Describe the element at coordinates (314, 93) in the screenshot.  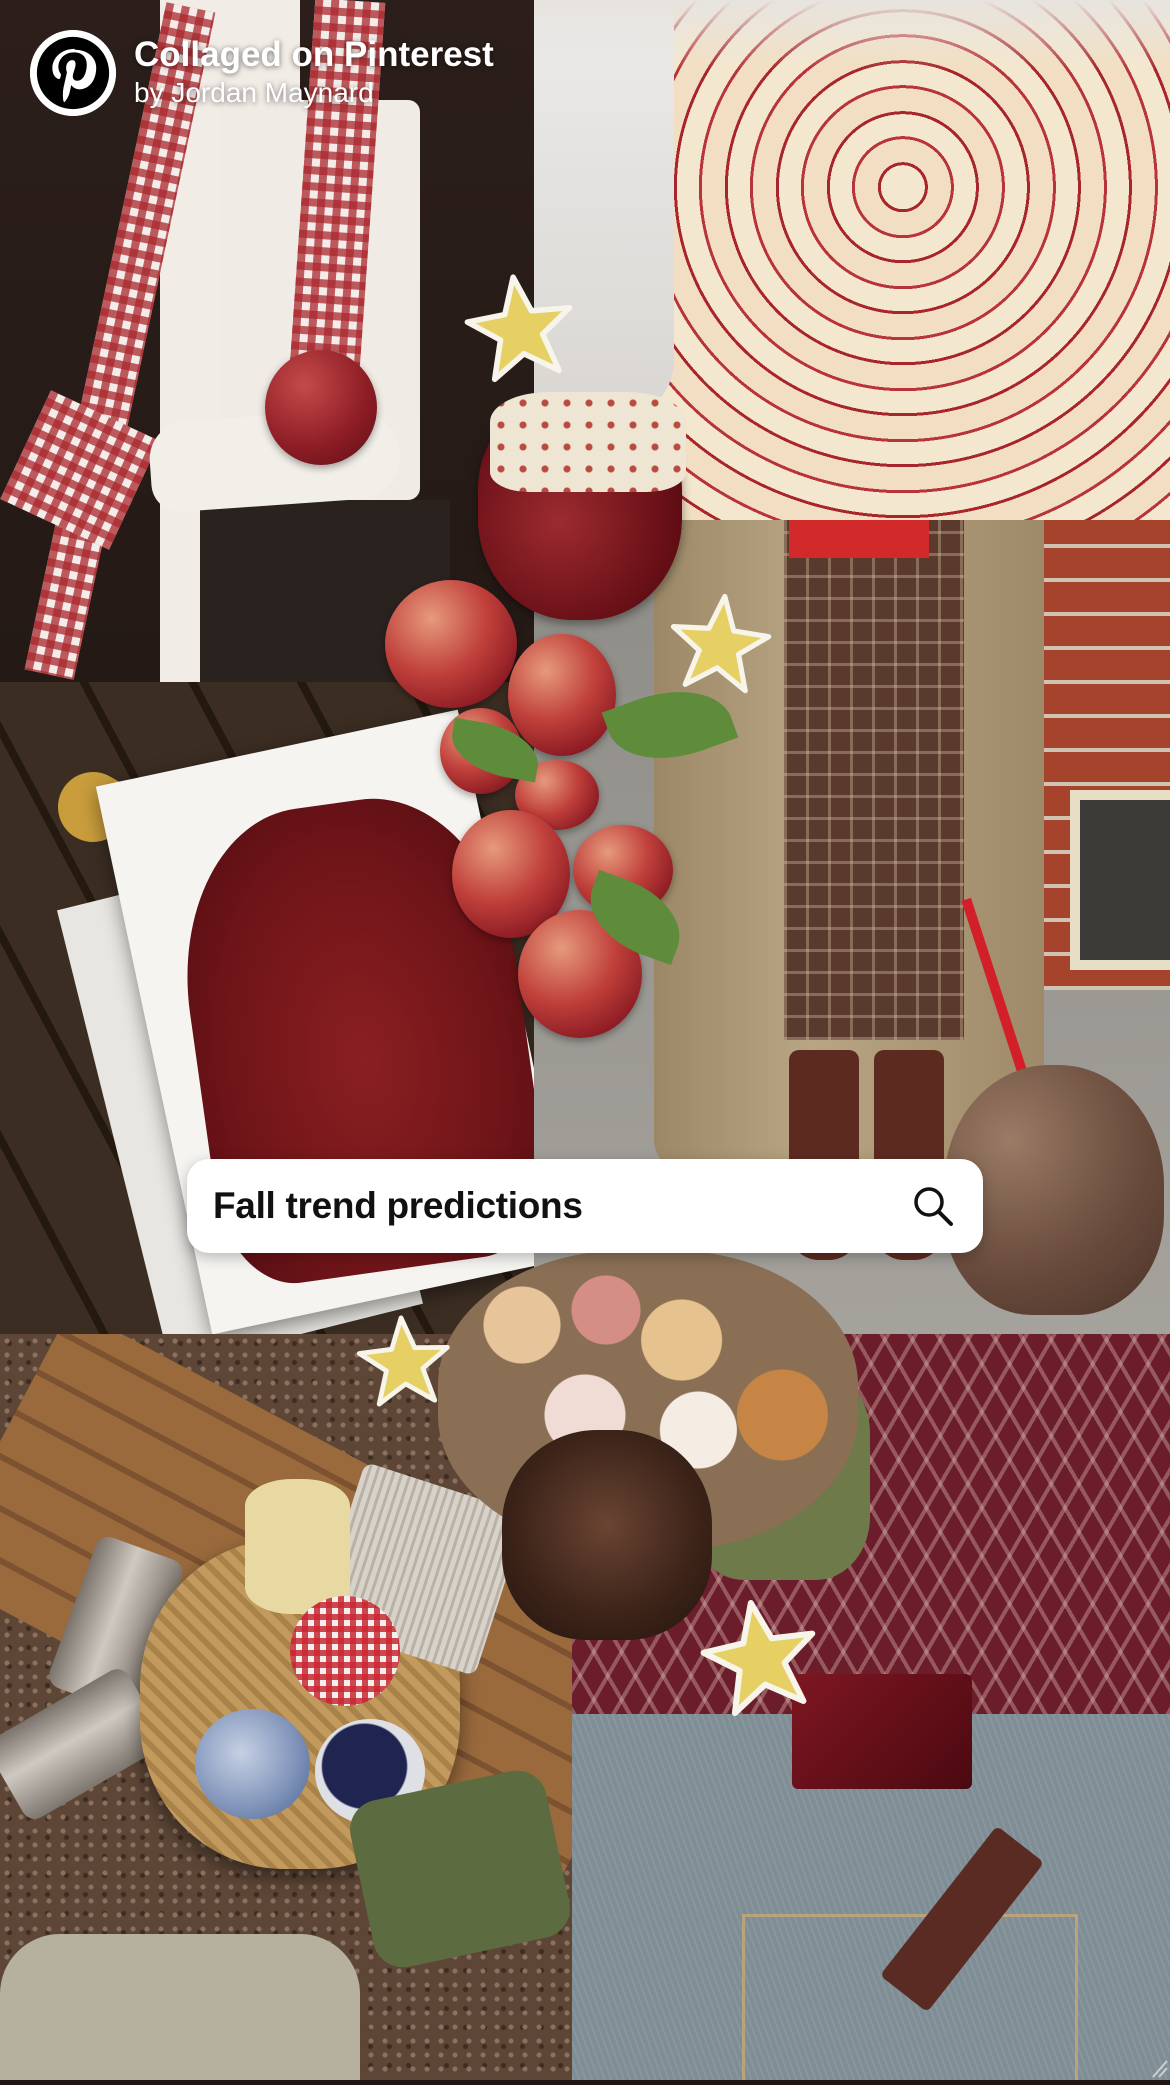
I see `collage-author: by Jordan Maynard` at that location.